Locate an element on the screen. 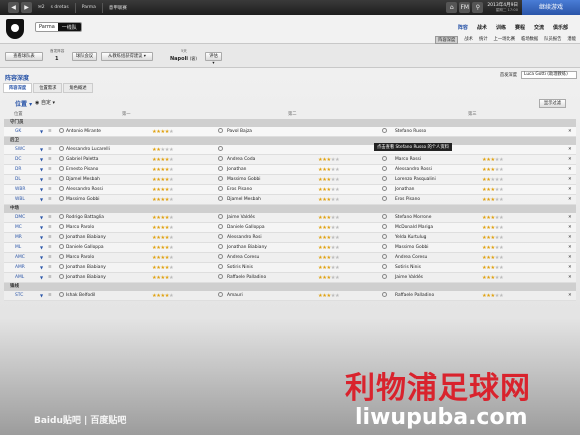 This screenshot has height=435, width=580. player-first: Ernesto Pisano is located at coordinates (82, 170).